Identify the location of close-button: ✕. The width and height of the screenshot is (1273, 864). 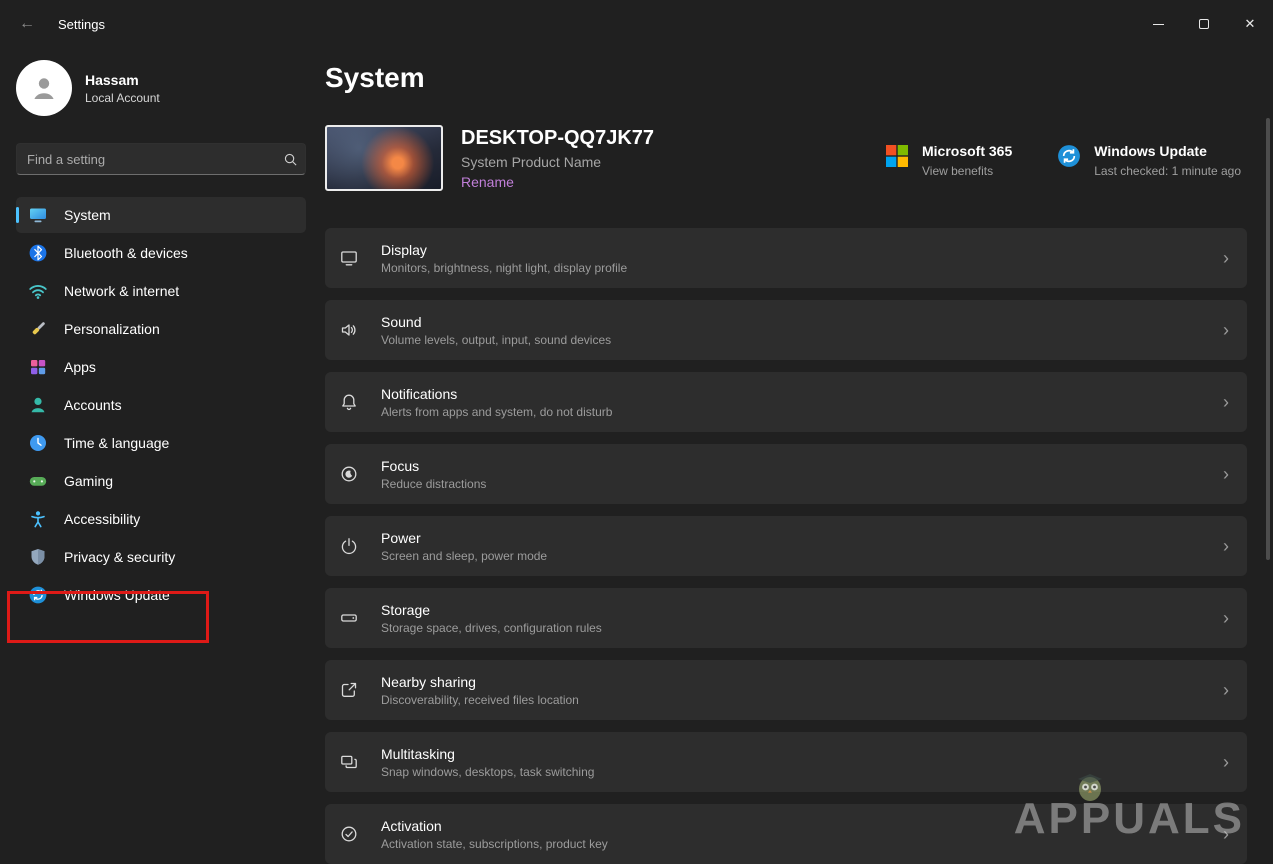
(1250, 24).